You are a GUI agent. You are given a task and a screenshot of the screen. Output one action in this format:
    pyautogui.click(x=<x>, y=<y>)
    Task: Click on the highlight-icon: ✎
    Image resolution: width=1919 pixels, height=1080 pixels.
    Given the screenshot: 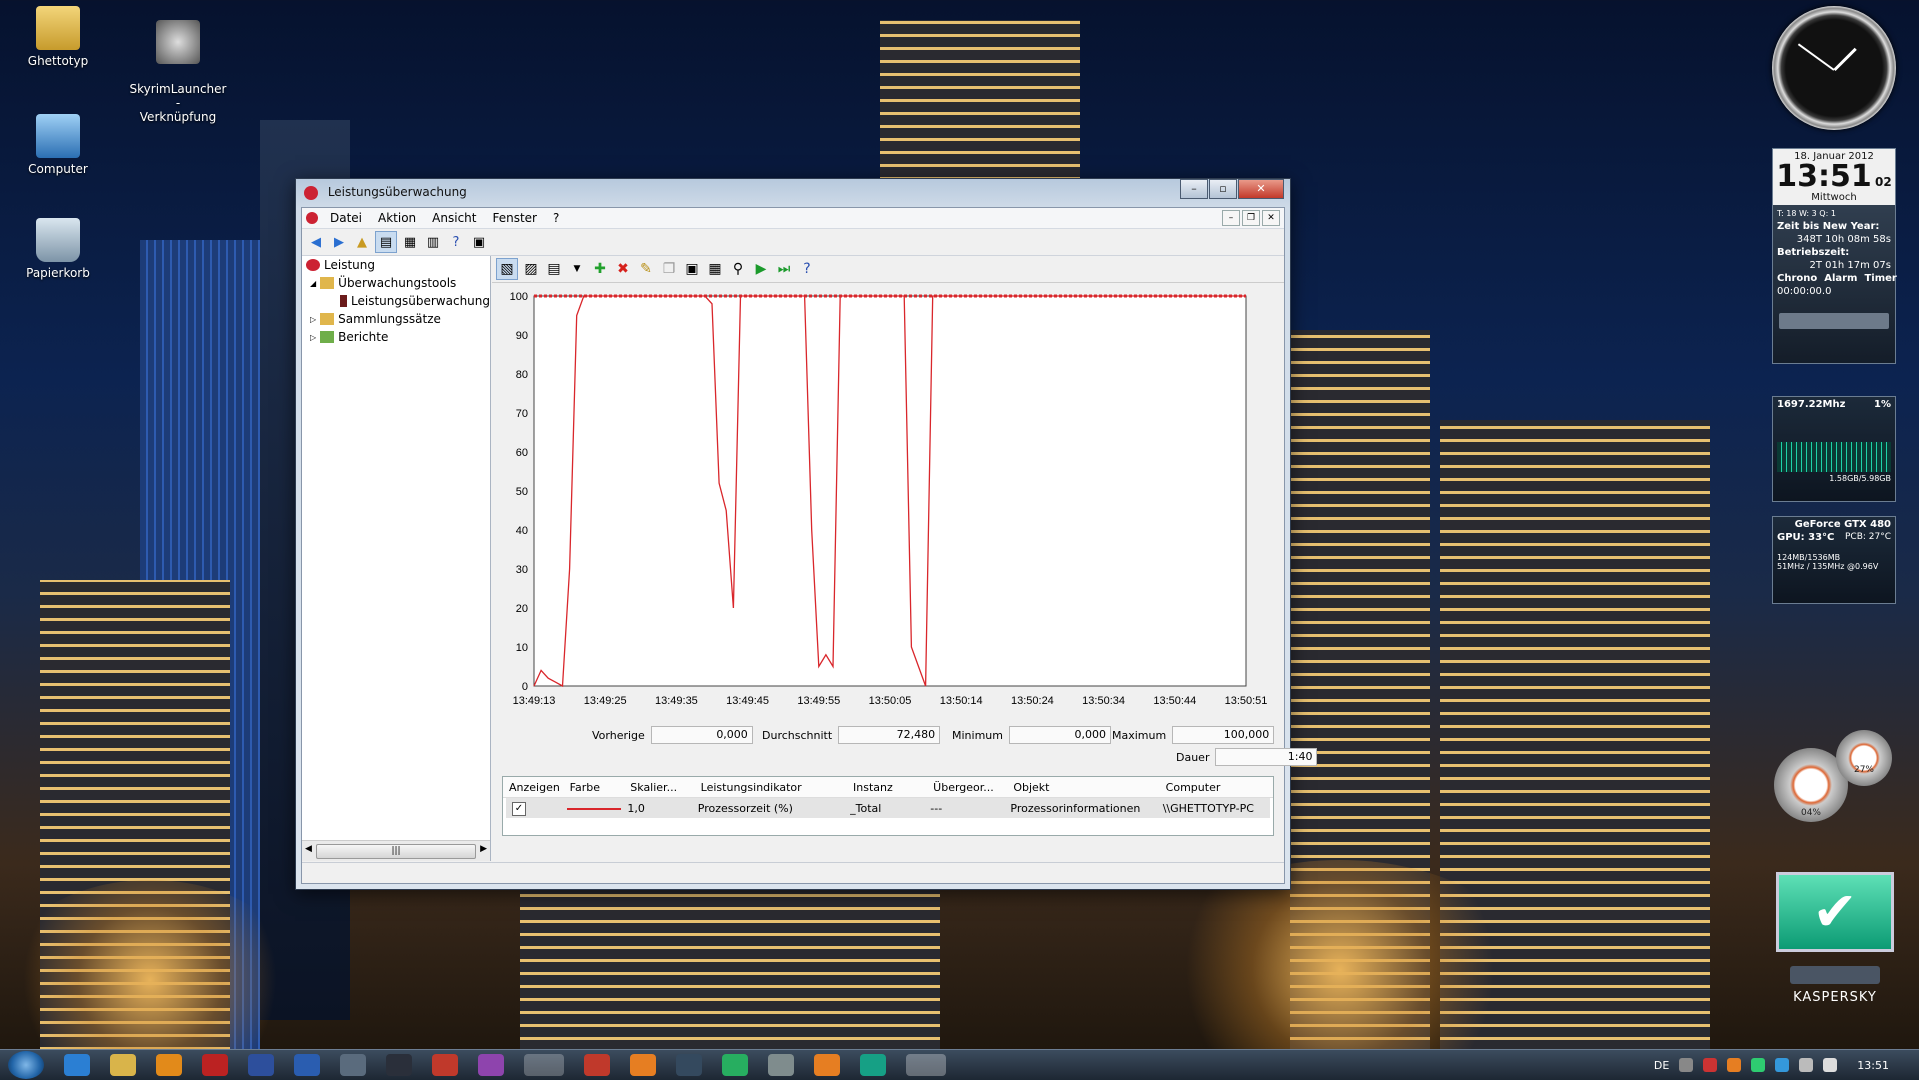 What is the action you would take?
    pyautogui.click(x=646, y=269)
    